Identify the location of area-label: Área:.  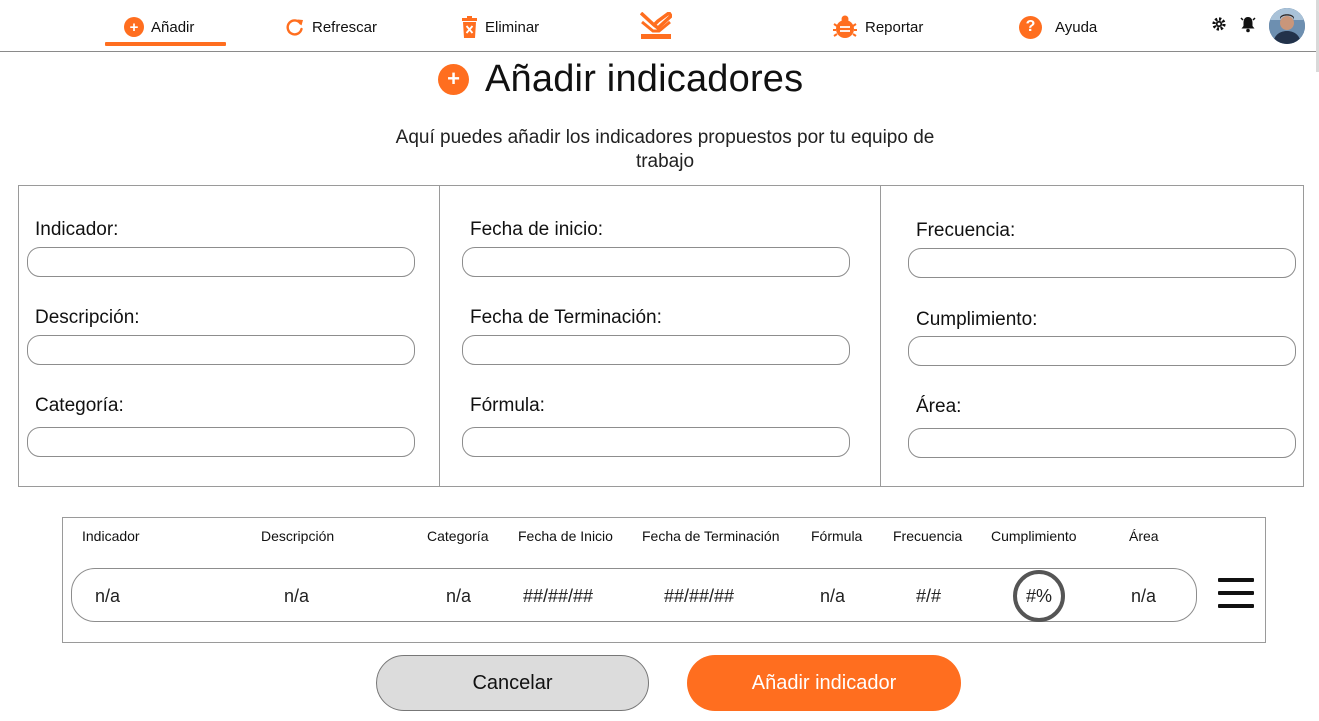
(939, 406).